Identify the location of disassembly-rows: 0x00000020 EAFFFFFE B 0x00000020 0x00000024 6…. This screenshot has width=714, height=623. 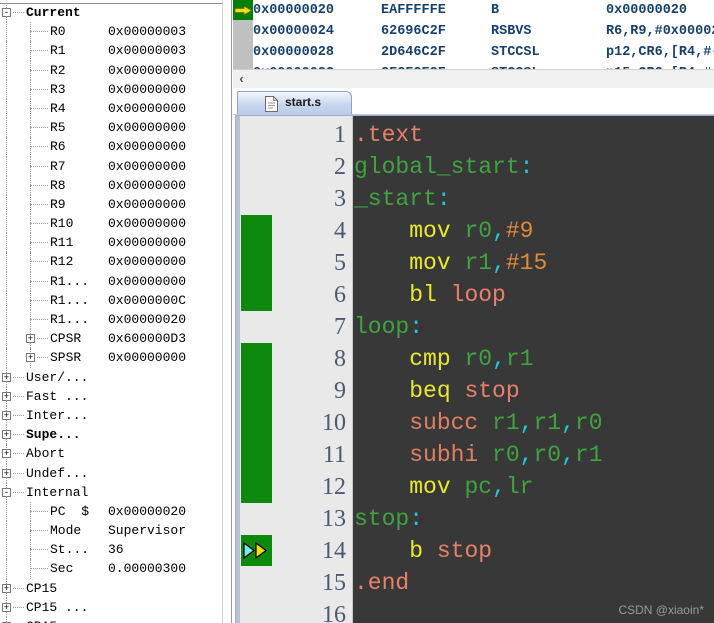
(483, 35).